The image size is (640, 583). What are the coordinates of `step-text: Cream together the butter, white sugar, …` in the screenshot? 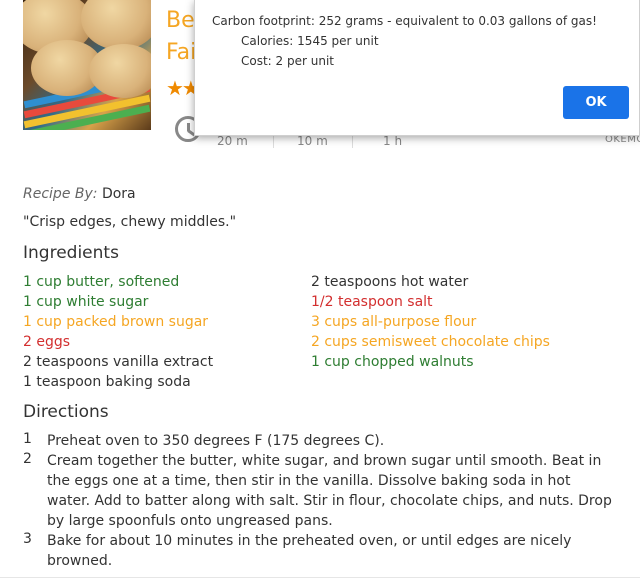 It's located at (329, 491).